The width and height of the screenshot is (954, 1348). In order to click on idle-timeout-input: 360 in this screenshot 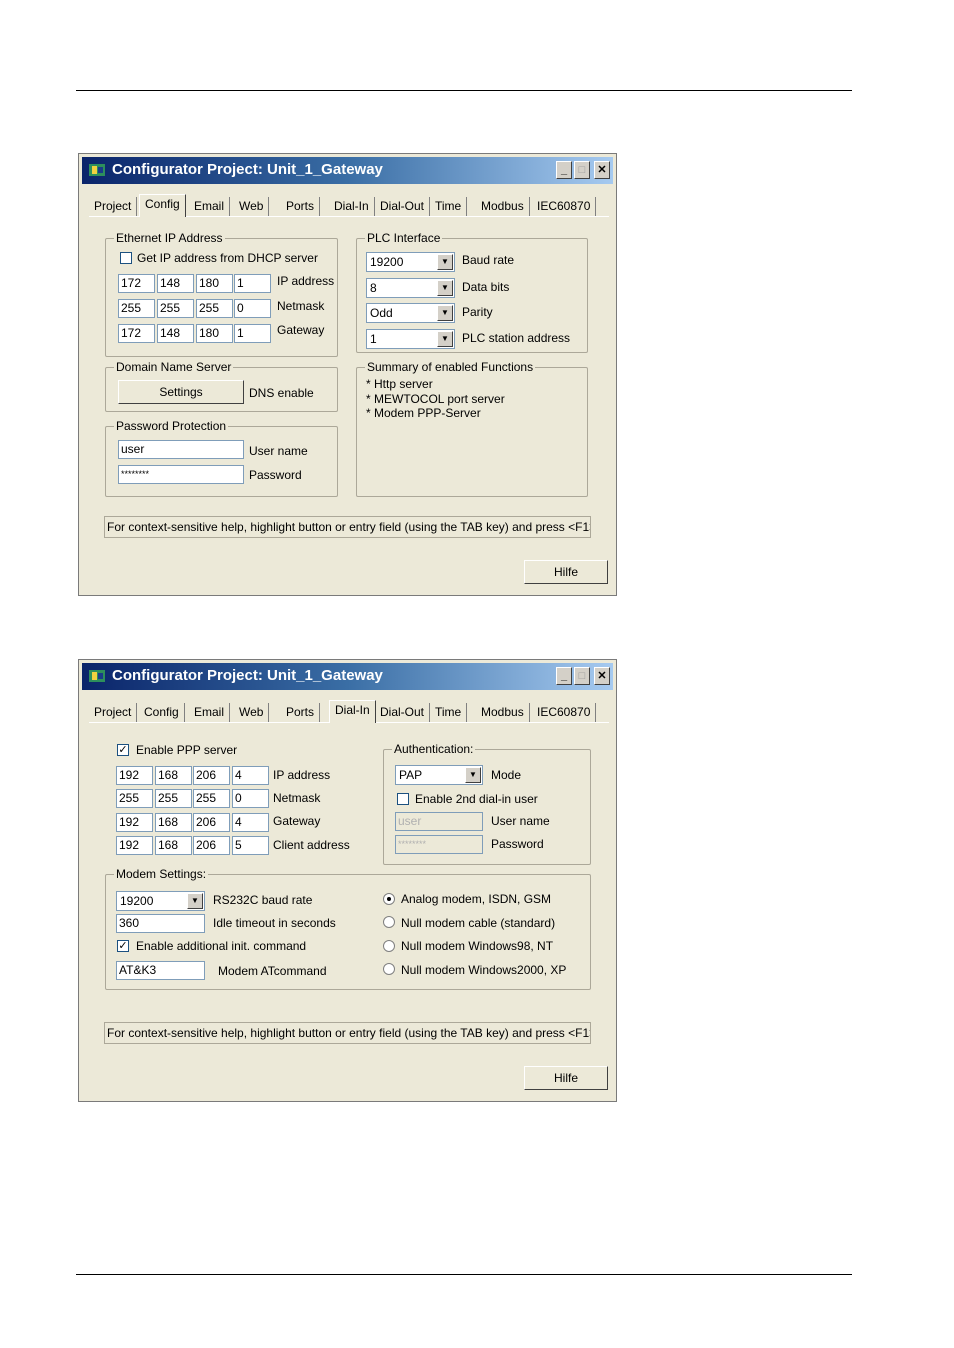, I will do `click(160, 923)`.